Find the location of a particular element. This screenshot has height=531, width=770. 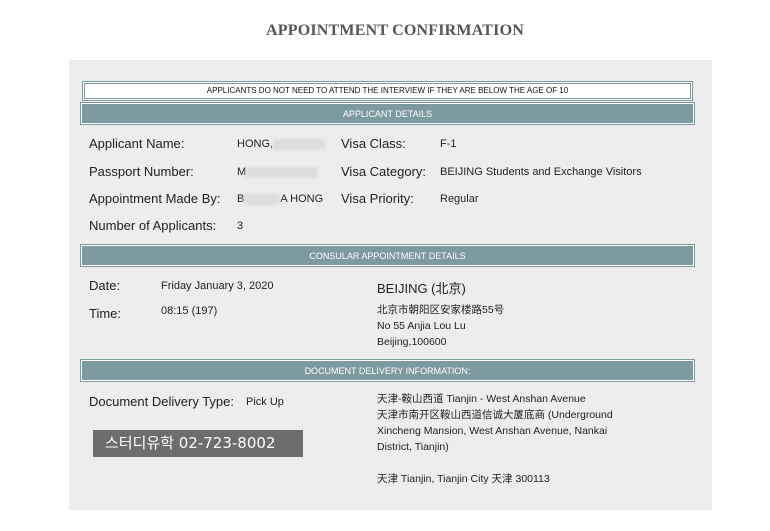

appointment-made-by-suffix: A HONG is located at coordinates (302, 199).